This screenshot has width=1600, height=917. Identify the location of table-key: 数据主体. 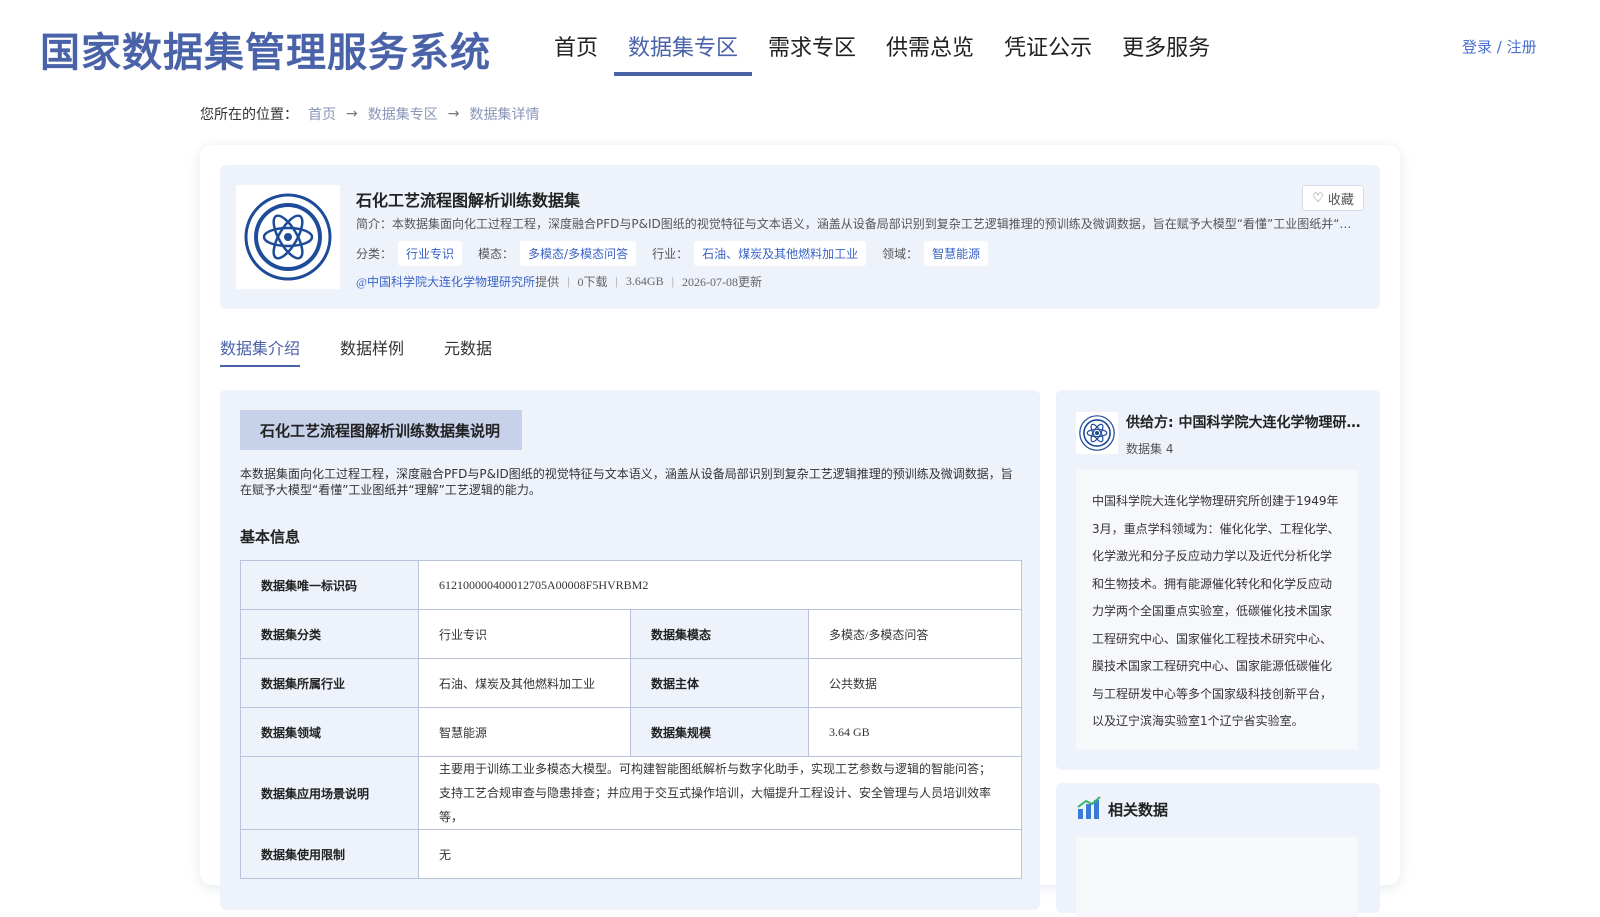
(719, 683).